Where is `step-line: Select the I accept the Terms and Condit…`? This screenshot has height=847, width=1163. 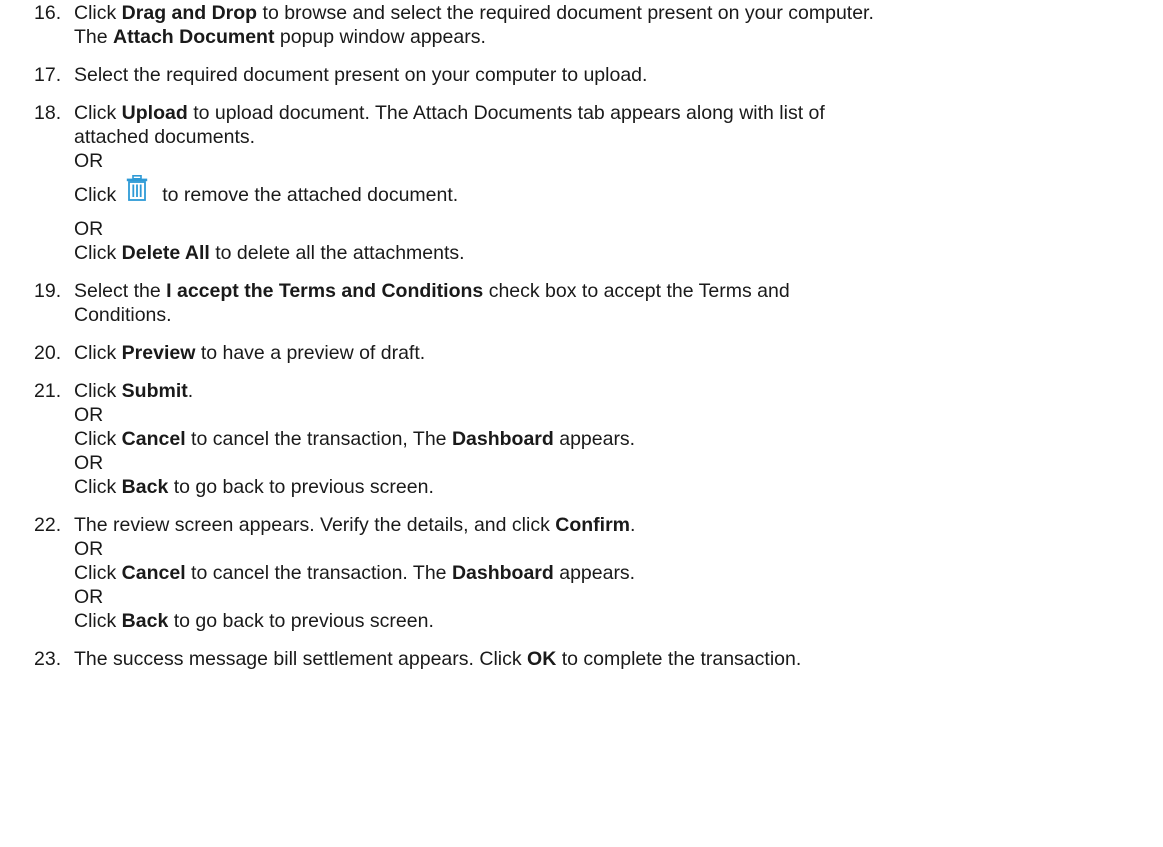
step-line: Select the I accept the Terms and Condit… is located at coordinates (432, 291).